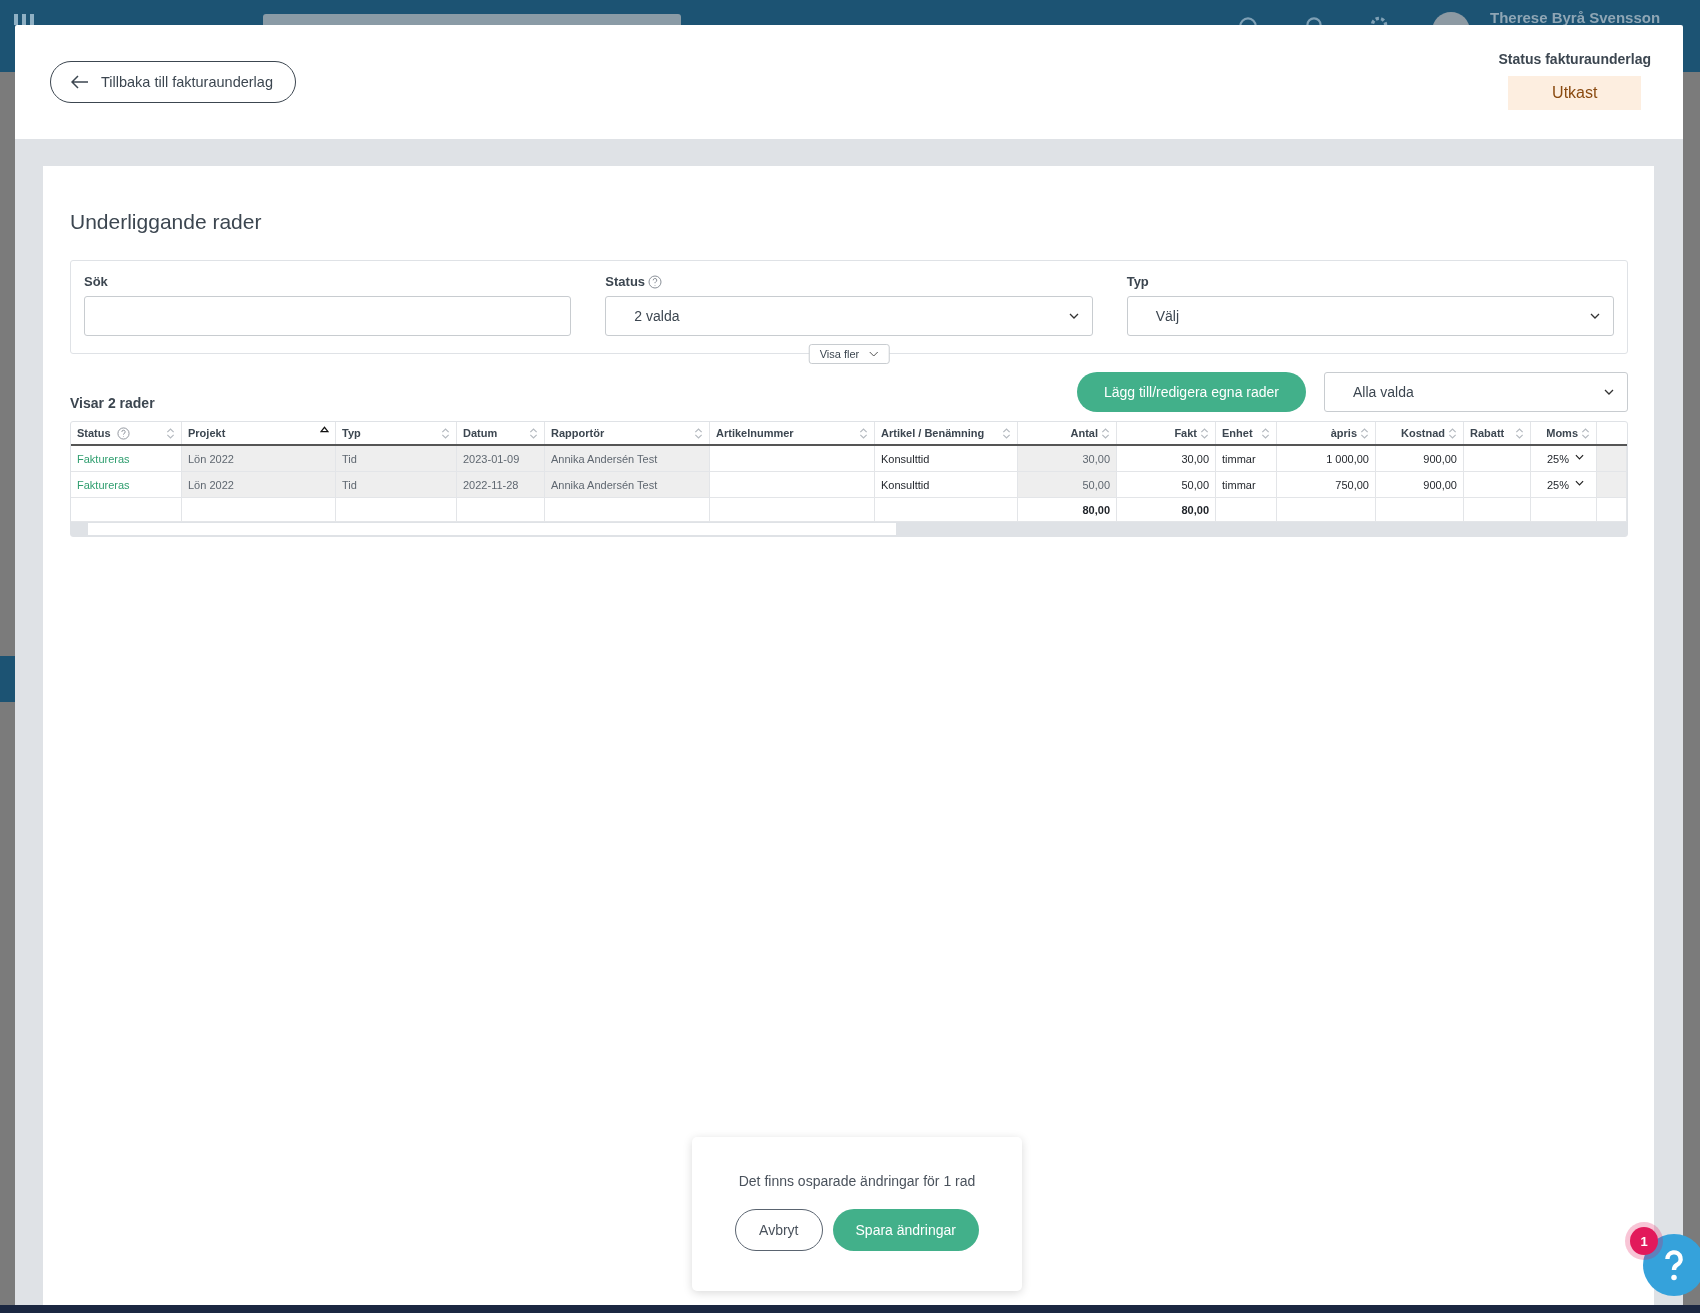 Image resolution: width=1700 pixels, height=1313 pixels. I want to click on column-header: Enhet, so click(1246, 433).